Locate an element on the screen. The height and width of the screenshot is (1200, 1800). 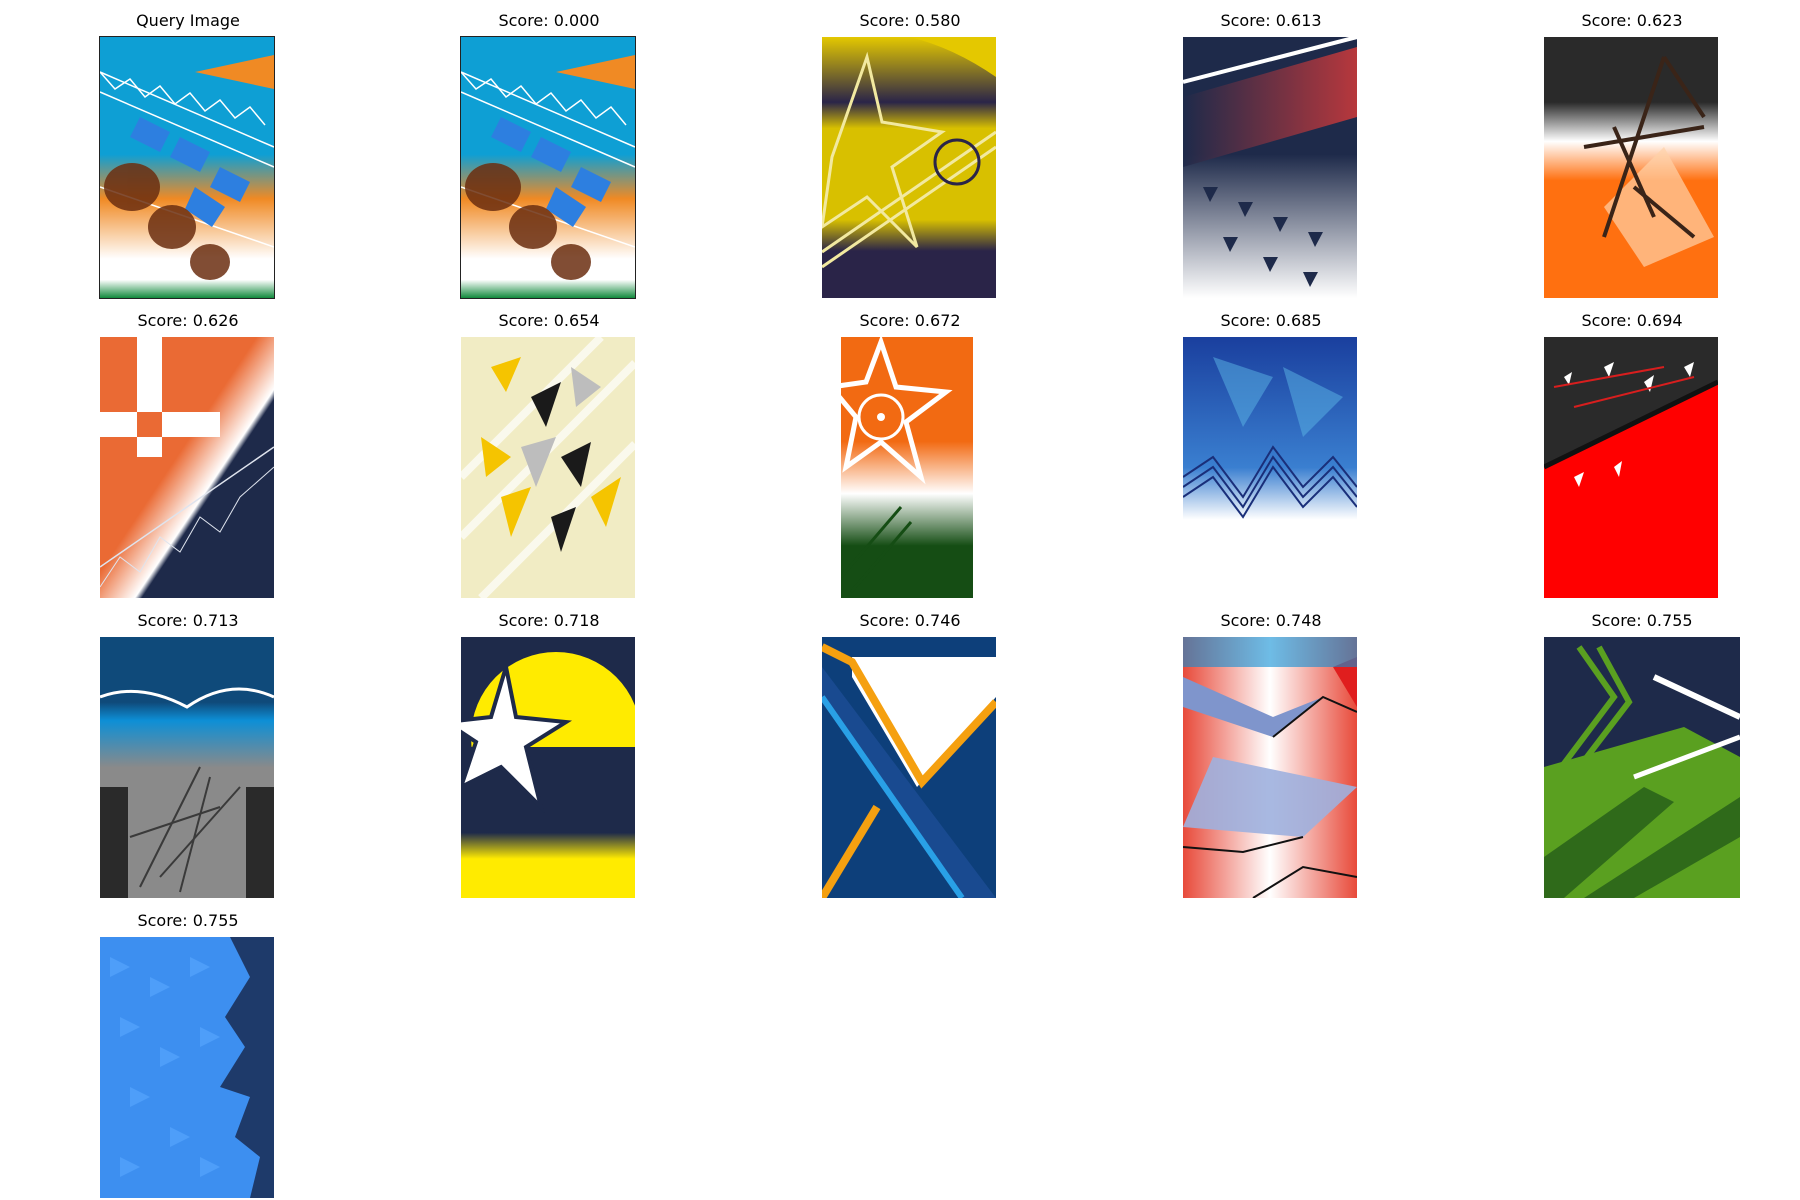
result-image-yellow-star-lion is located at coordinates (909, 167).